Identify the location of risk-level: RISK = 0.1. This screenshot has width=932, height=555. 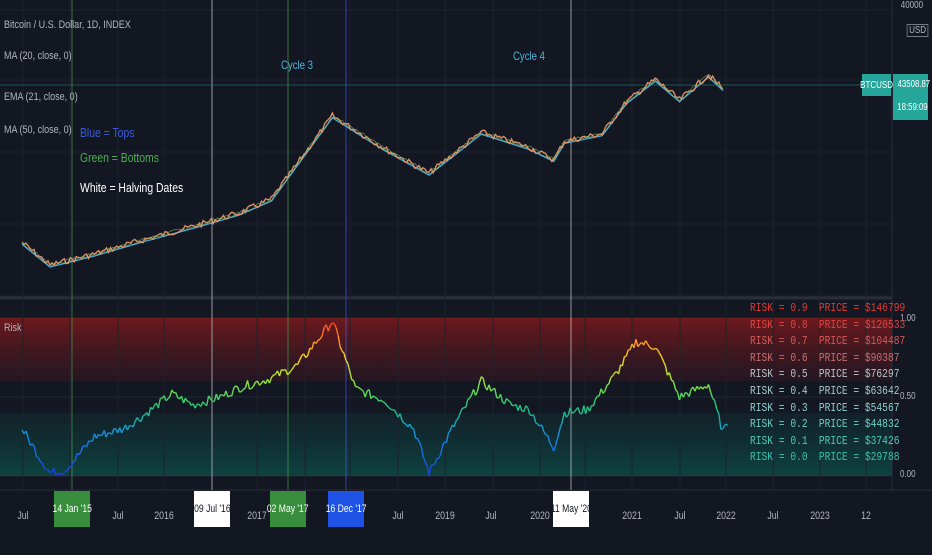
(779, 441).